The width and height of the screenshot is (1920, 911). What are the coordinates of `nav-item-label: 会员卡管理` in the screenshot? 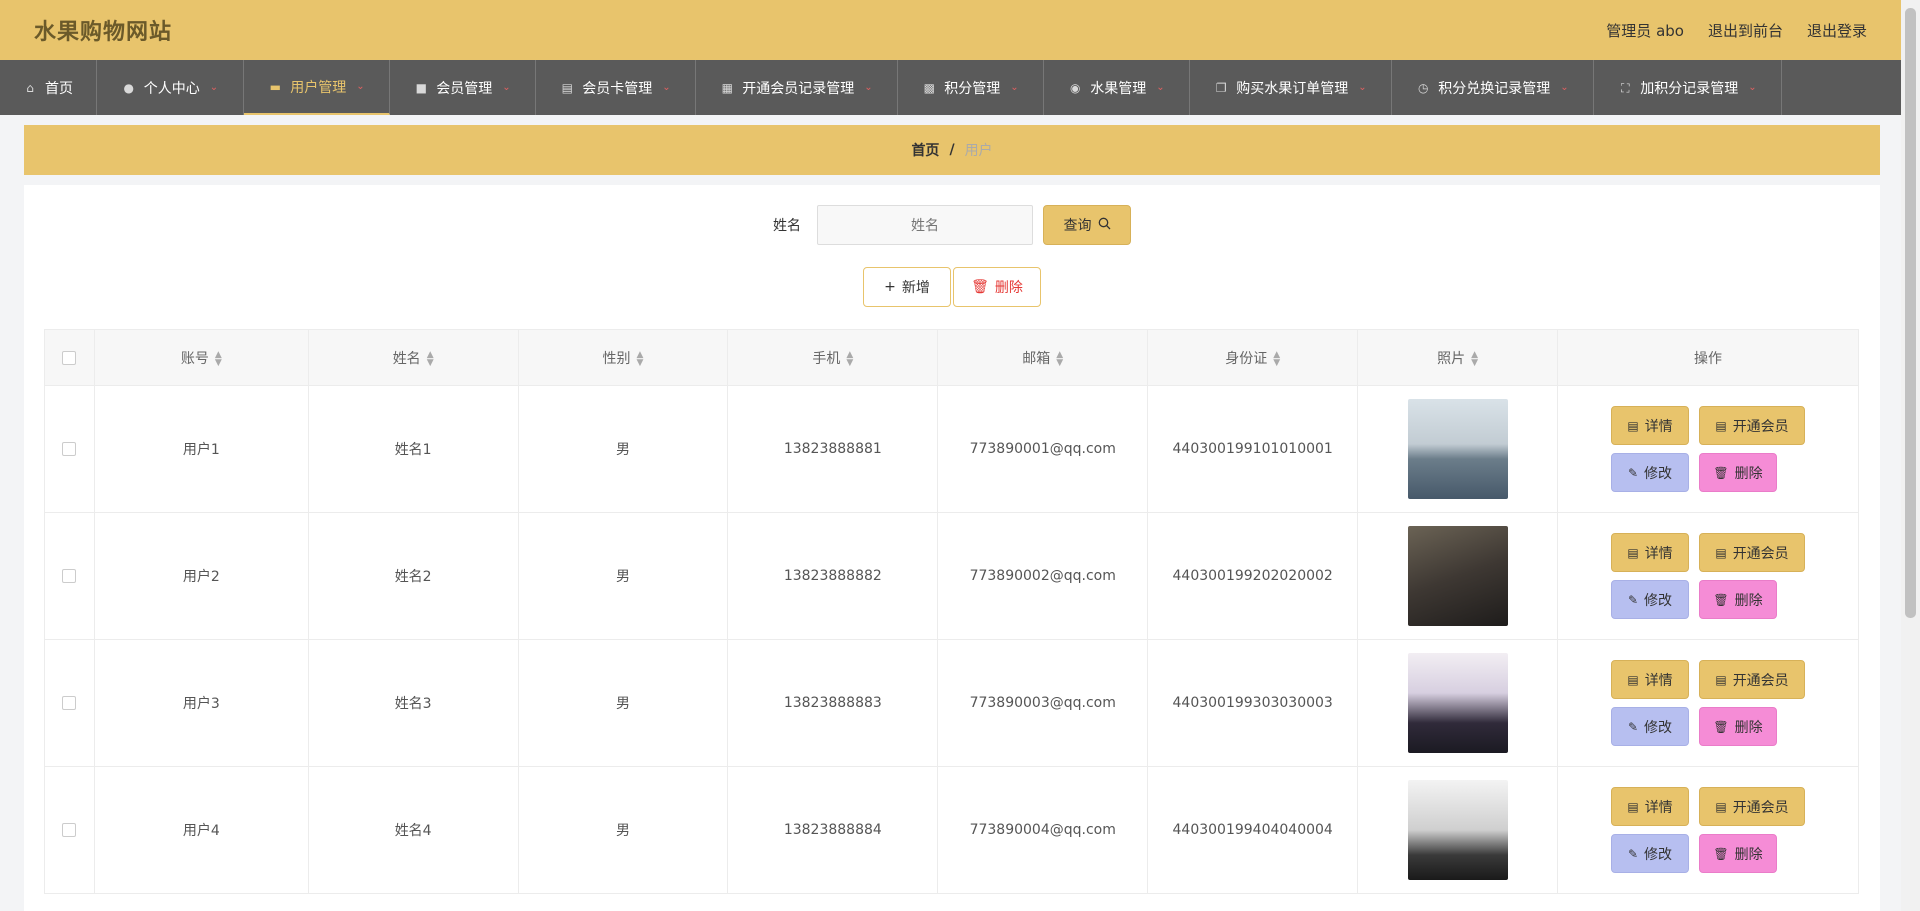 It's located at (617, 88).